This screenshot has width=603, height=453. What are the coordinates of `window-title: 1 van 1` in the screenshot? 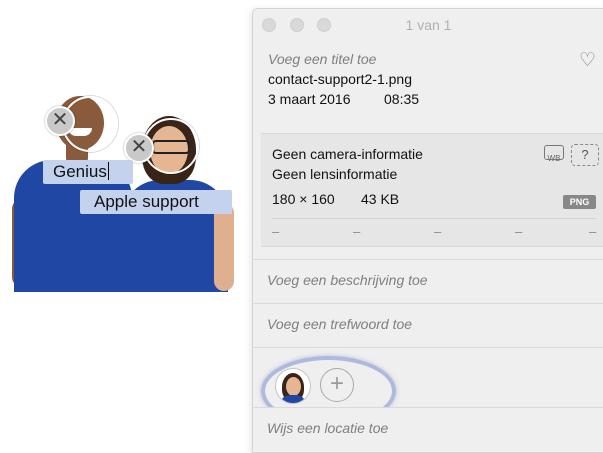 It's located at (428, 25).